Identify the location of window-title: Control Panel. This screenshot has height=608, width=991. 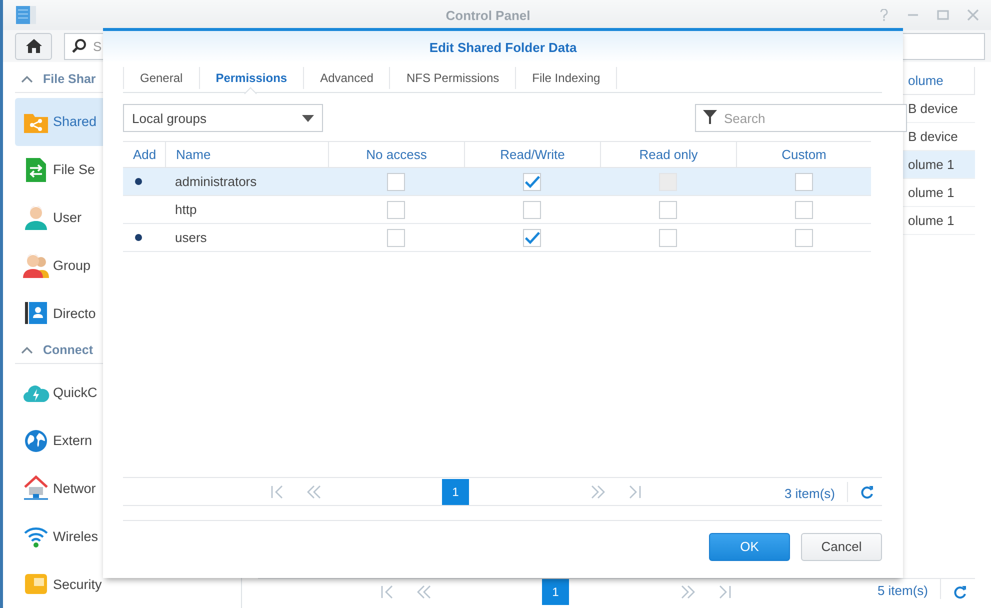
(488, 15).